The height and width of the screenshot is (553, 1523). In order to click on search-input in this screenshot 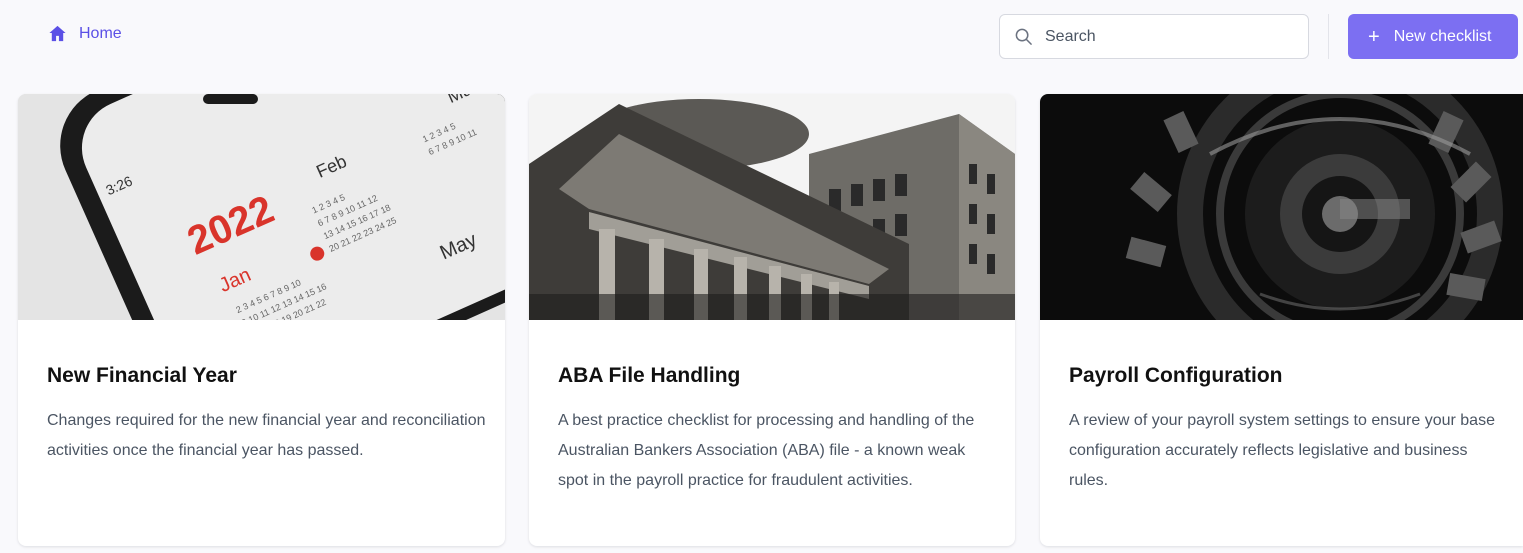, I will do `click(1165, 36)`.